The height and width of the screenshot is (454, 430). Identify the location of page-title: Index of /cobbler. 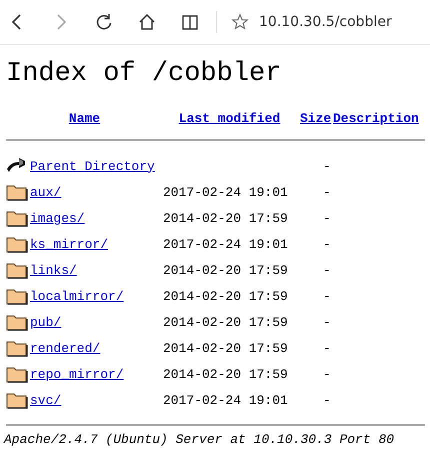
(144, 74).